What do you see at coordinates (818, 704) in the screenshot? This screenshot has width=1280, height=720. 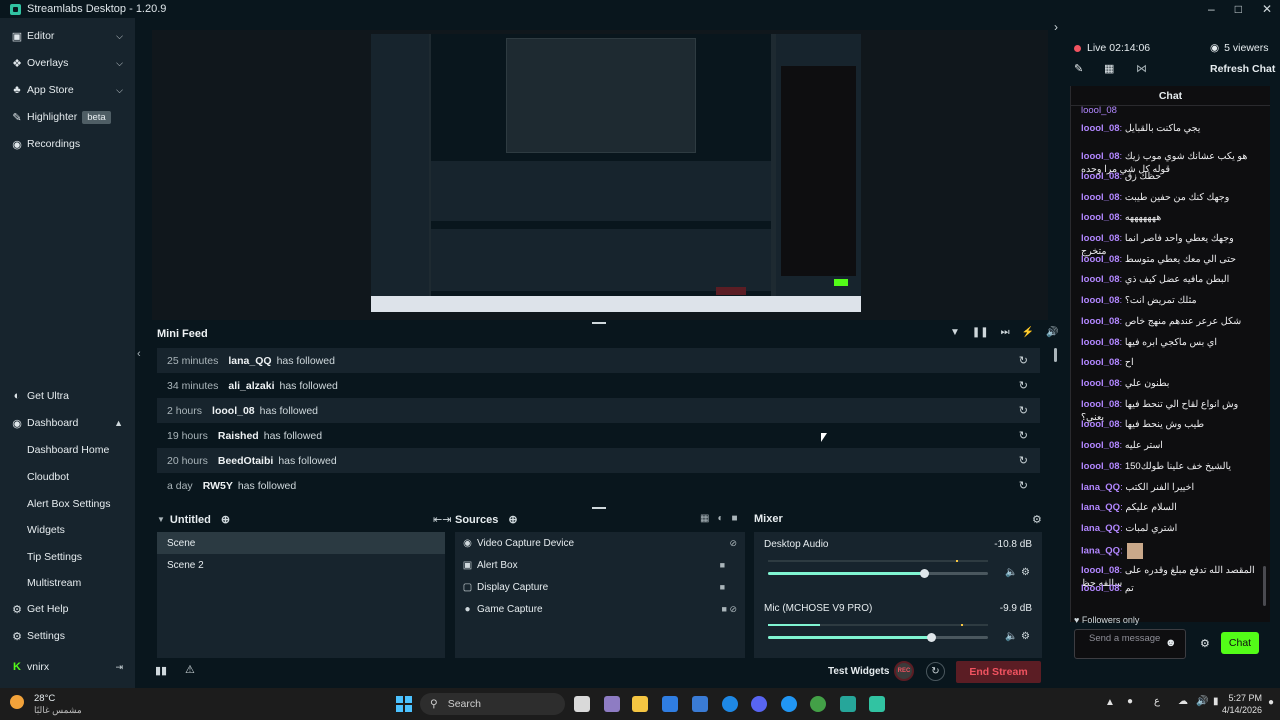 I see `app-green-icon` at bounding box center [818, 704].